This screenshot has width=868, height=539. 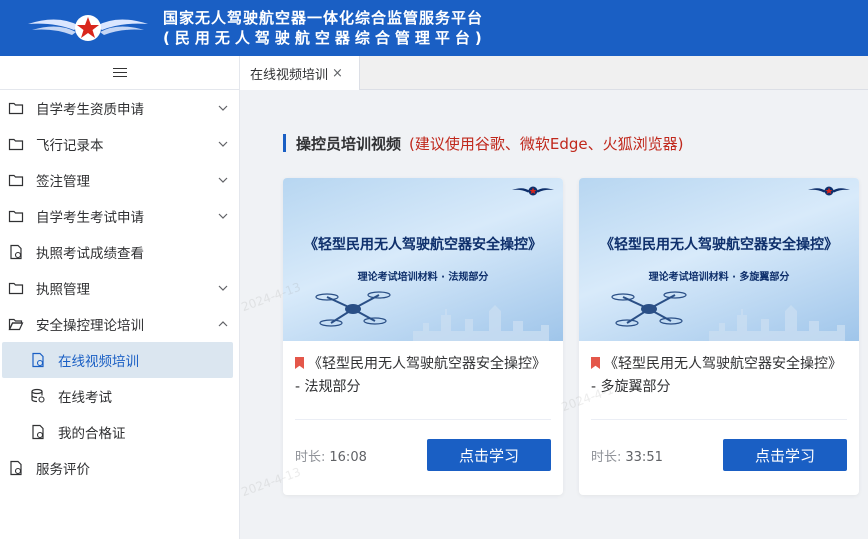 What do you see at coordinates (423, 277) in the screenshot?
I see `cover-subtitle: 理论考试培训材料 · 法规部分` at bounding box center [423, 277].